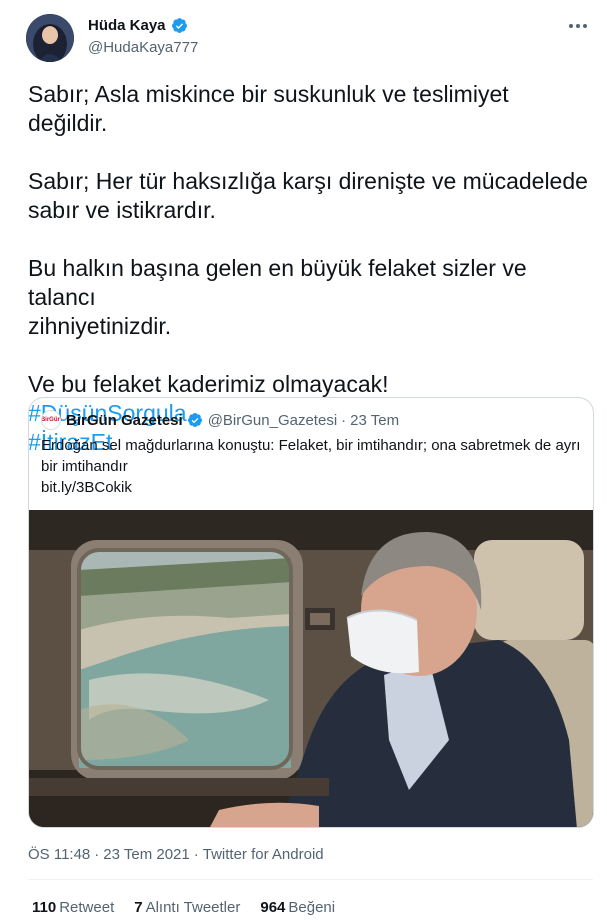 Image resolution: width=607 pixels, height=924 pixels. I want to click on author-handle: @HudaKaya777, so click(143, 47).